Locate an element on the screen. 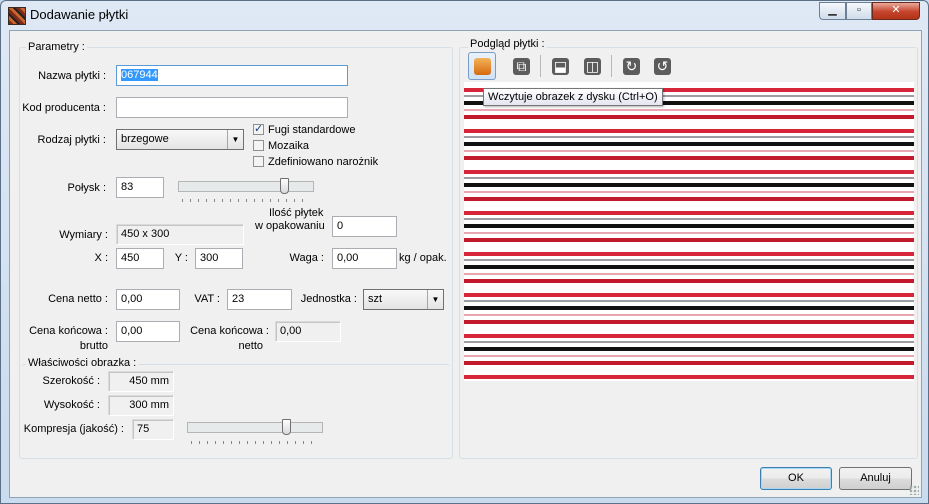  rodzaj-select: brzegowe ▼ is located at coordinates (180, 139).